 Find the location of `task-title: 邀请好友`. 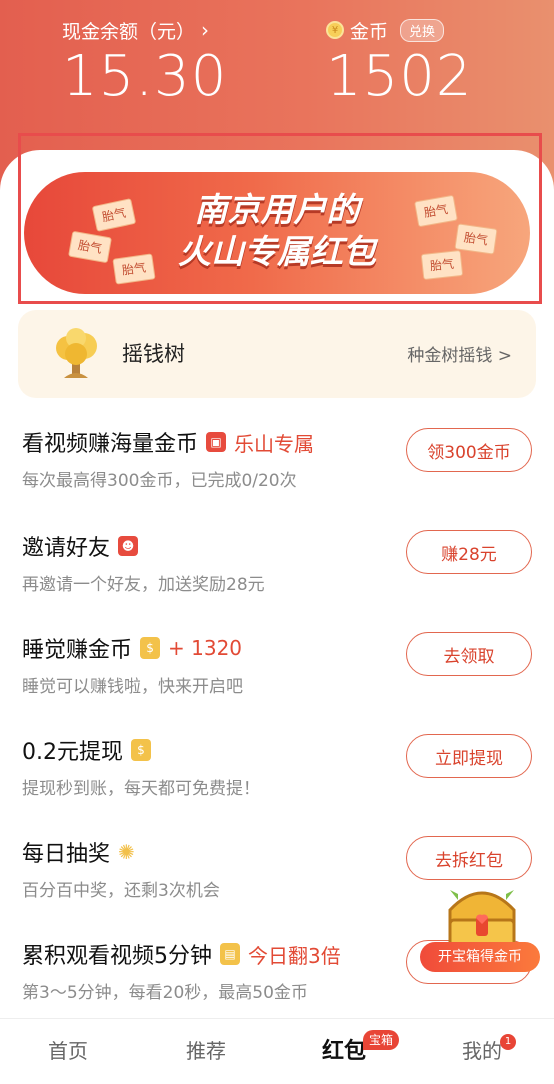

task-title: 邀请好友 is located at coordinates (66, 548).